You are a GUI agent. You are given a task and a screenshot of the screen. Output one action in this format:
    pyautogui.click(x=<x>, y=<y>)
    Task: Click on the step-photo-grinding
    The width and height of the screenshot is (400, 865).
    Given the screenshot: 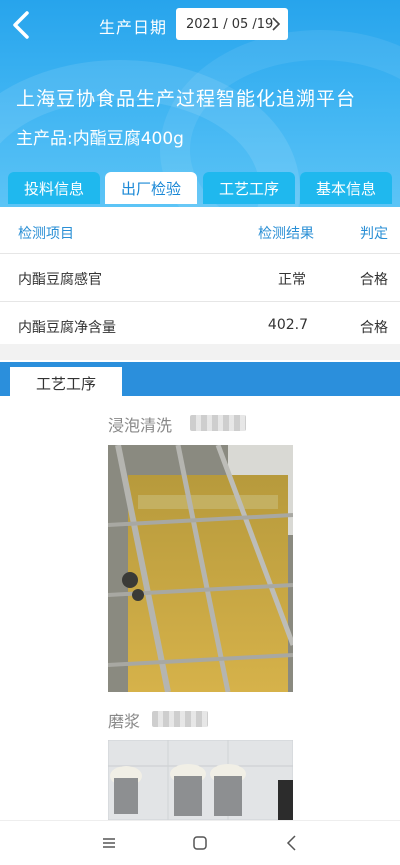 What is the action you would take?
    pyautogui.click(x=200, y=780)
    